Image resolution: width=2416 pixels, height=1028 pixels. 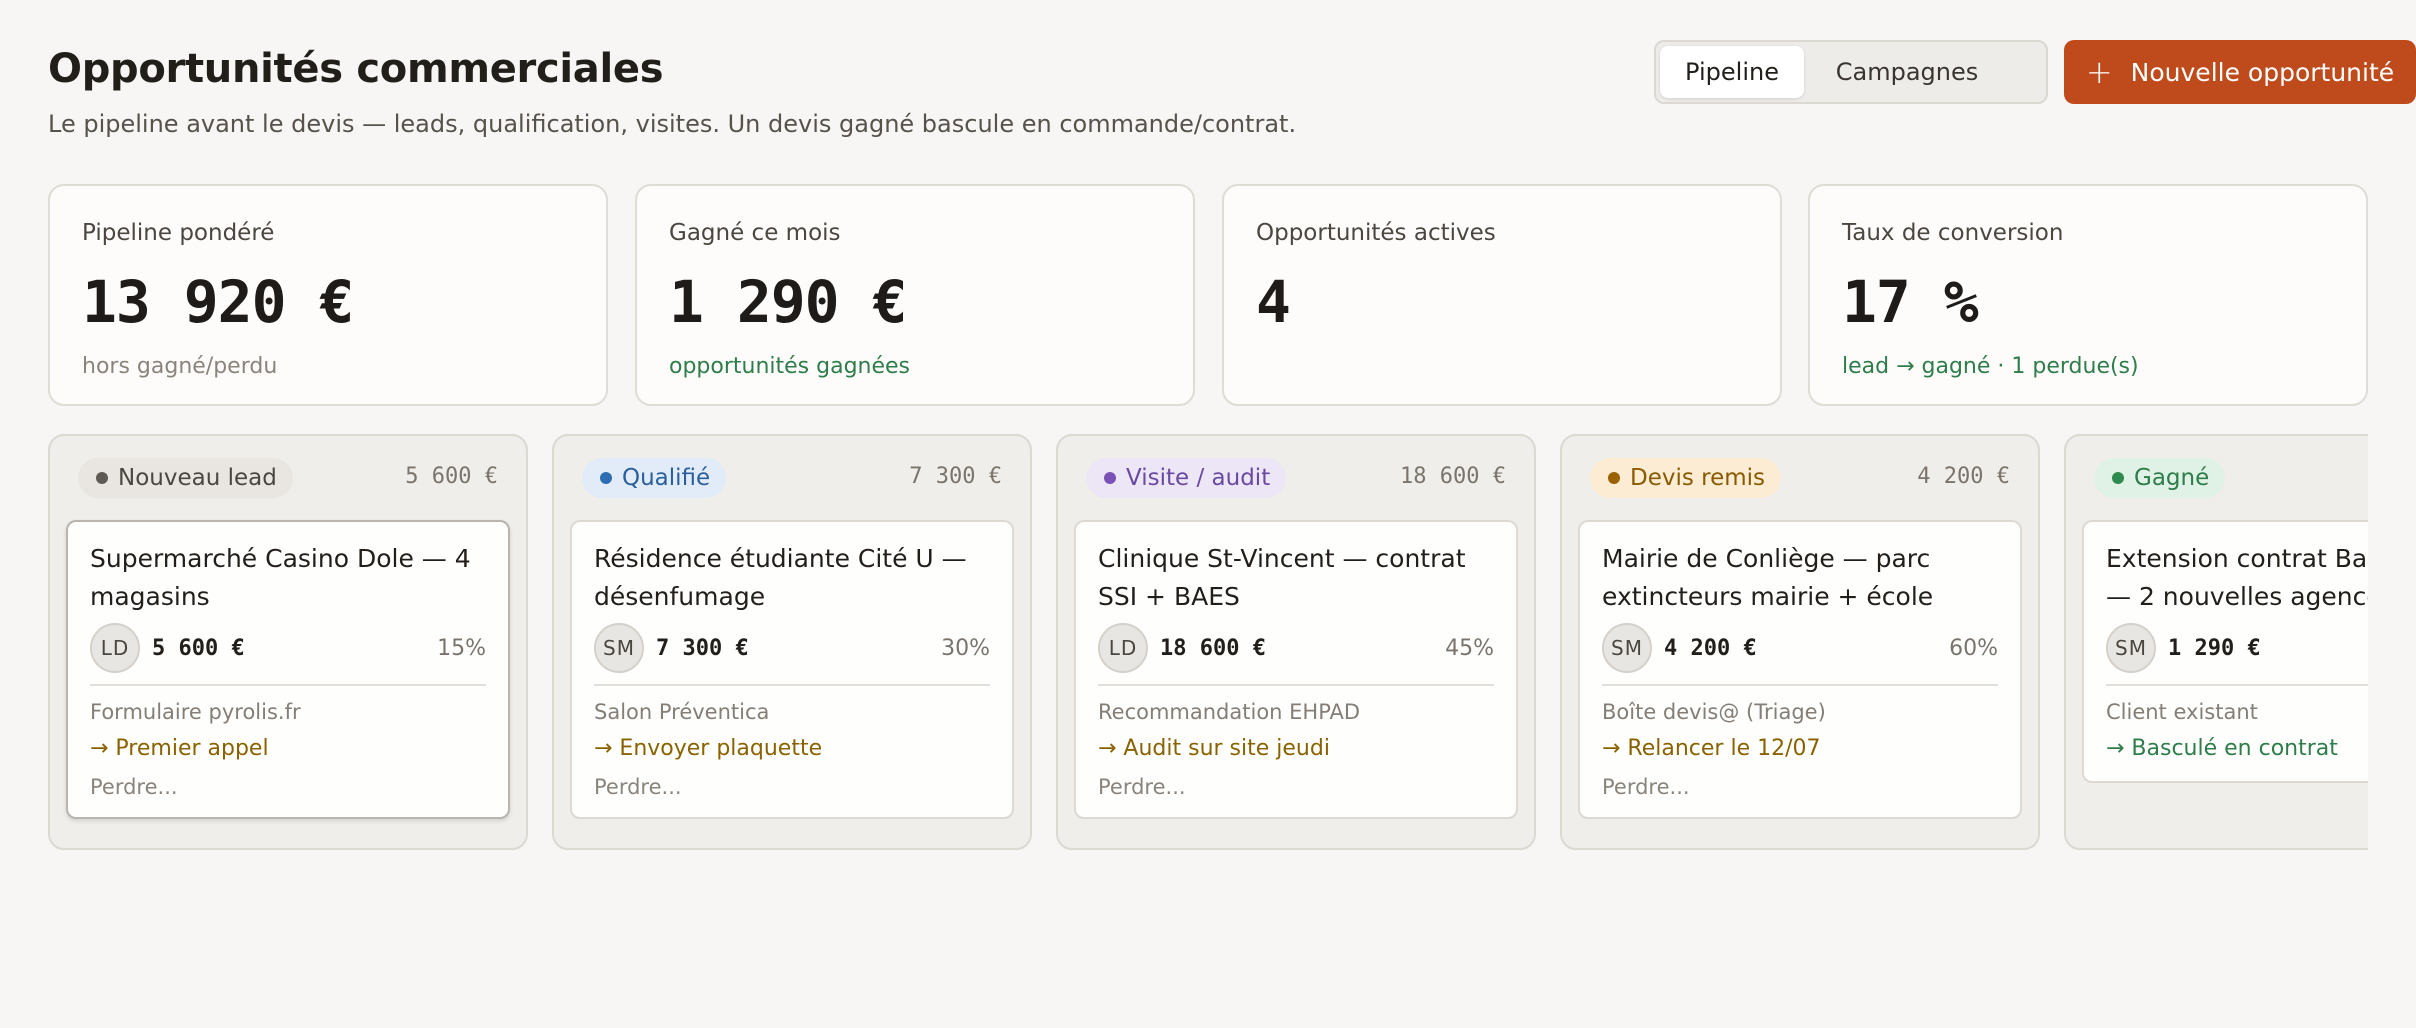 I want to click on card-title: Clinique St-Vincent — contrat SSI + BAES, so click(x=1282, y=577).